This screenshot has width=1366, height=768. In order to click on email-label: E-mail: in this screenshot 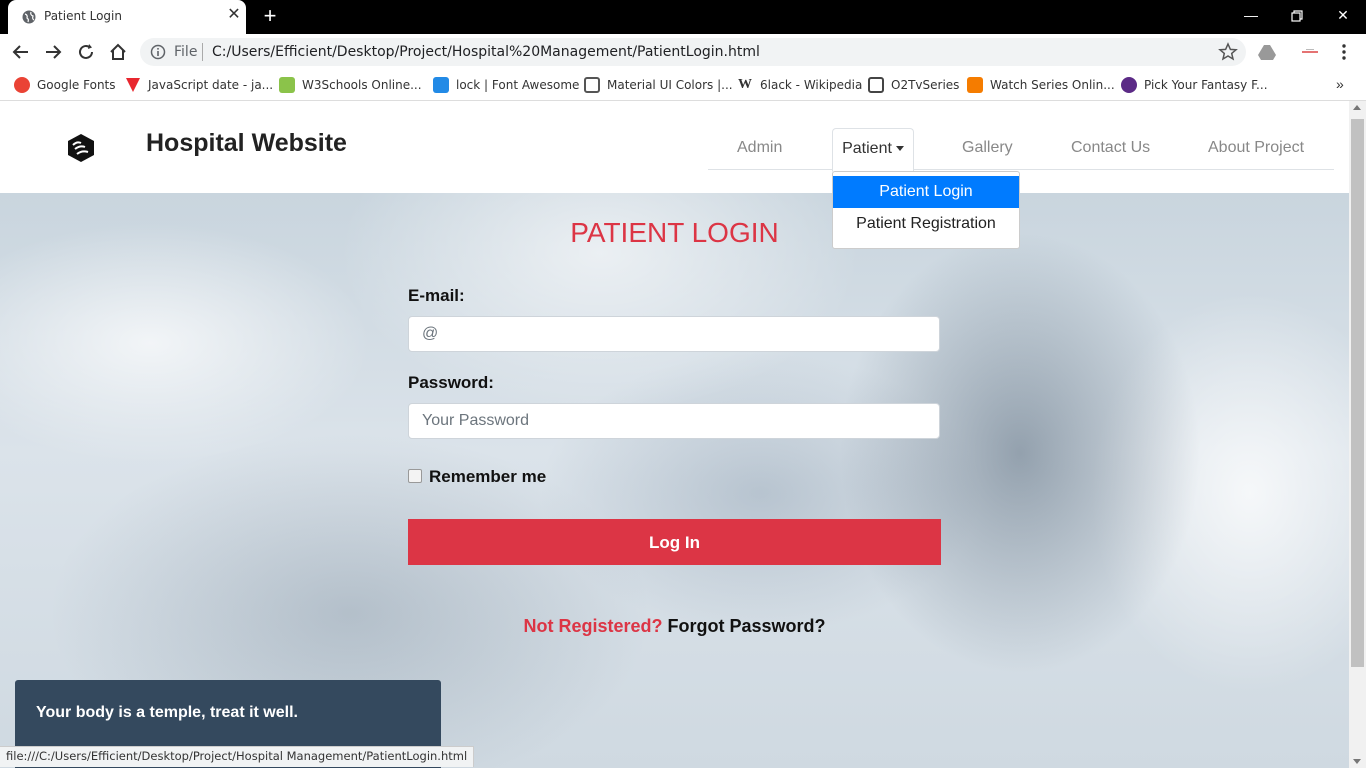, I will do `click(436, 295)`.